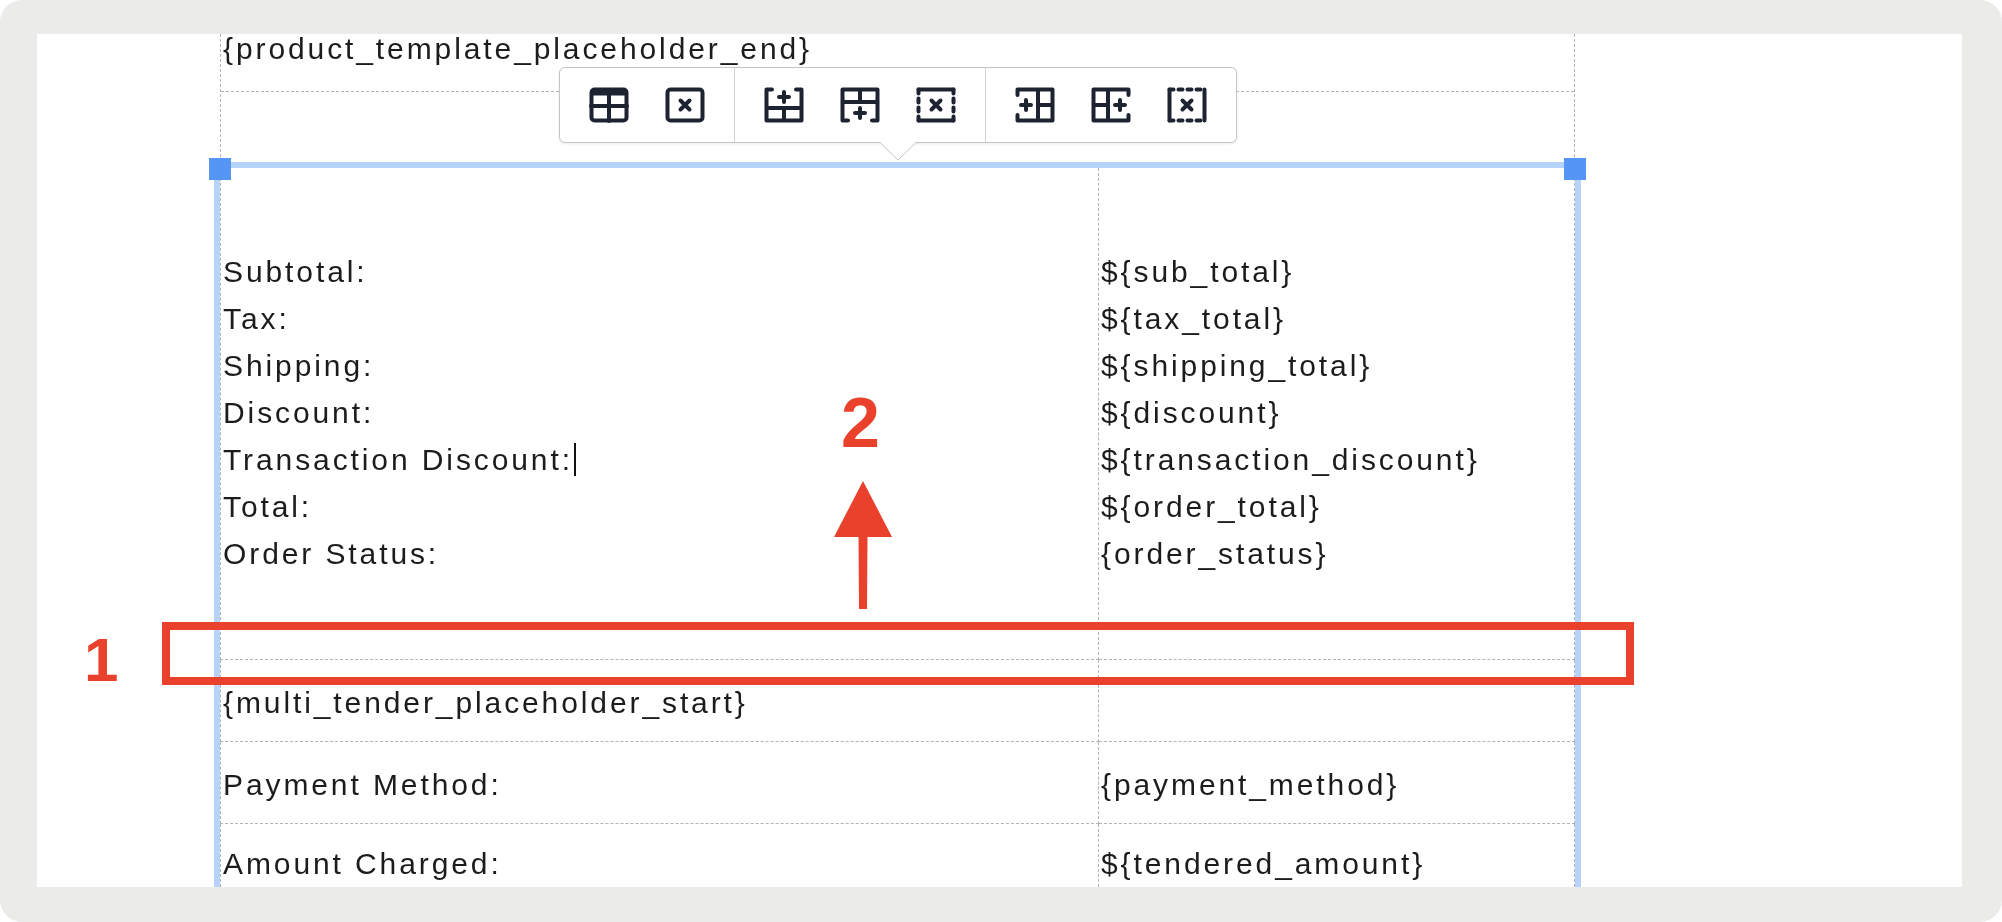 Image resolution: width=2002 pixels, height=922 pixels. Describe the element at coordinates (1250, 785) in the screenshot. I see `template-variable: {payment_method}` at that location.